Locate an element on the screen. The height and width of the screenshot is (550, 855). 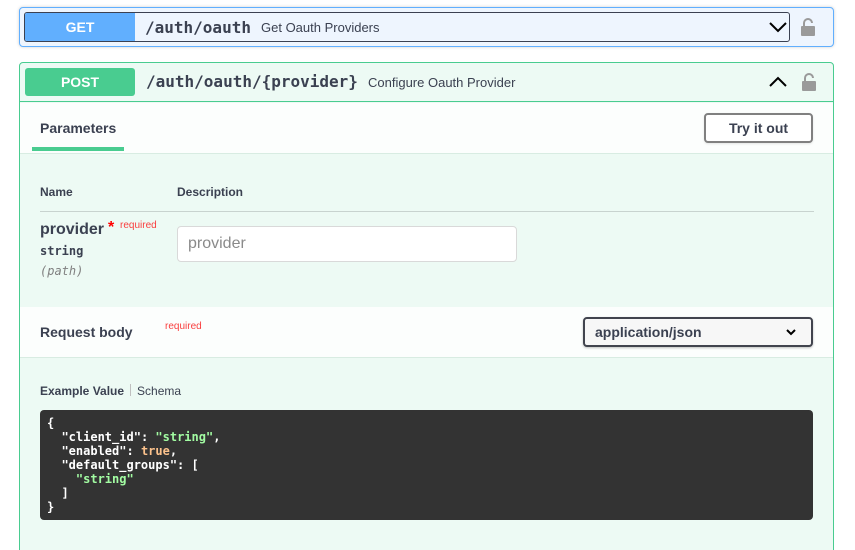
required-star: * is located at coordinates (111, 227).